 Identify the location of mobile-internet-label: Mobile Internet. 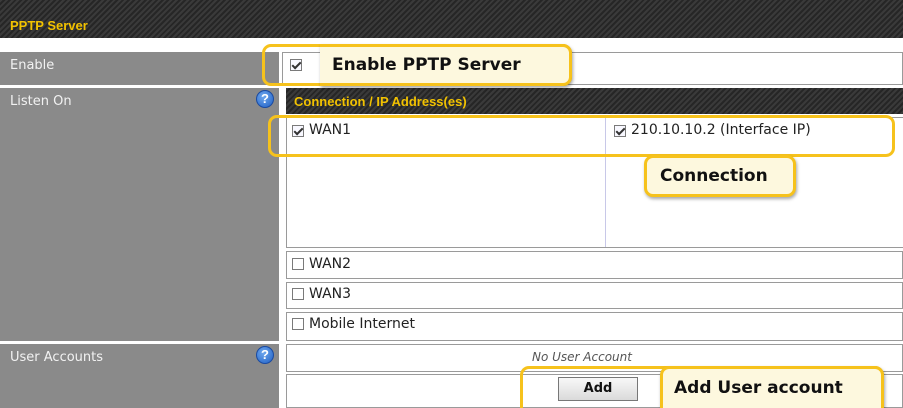
(362, 324).